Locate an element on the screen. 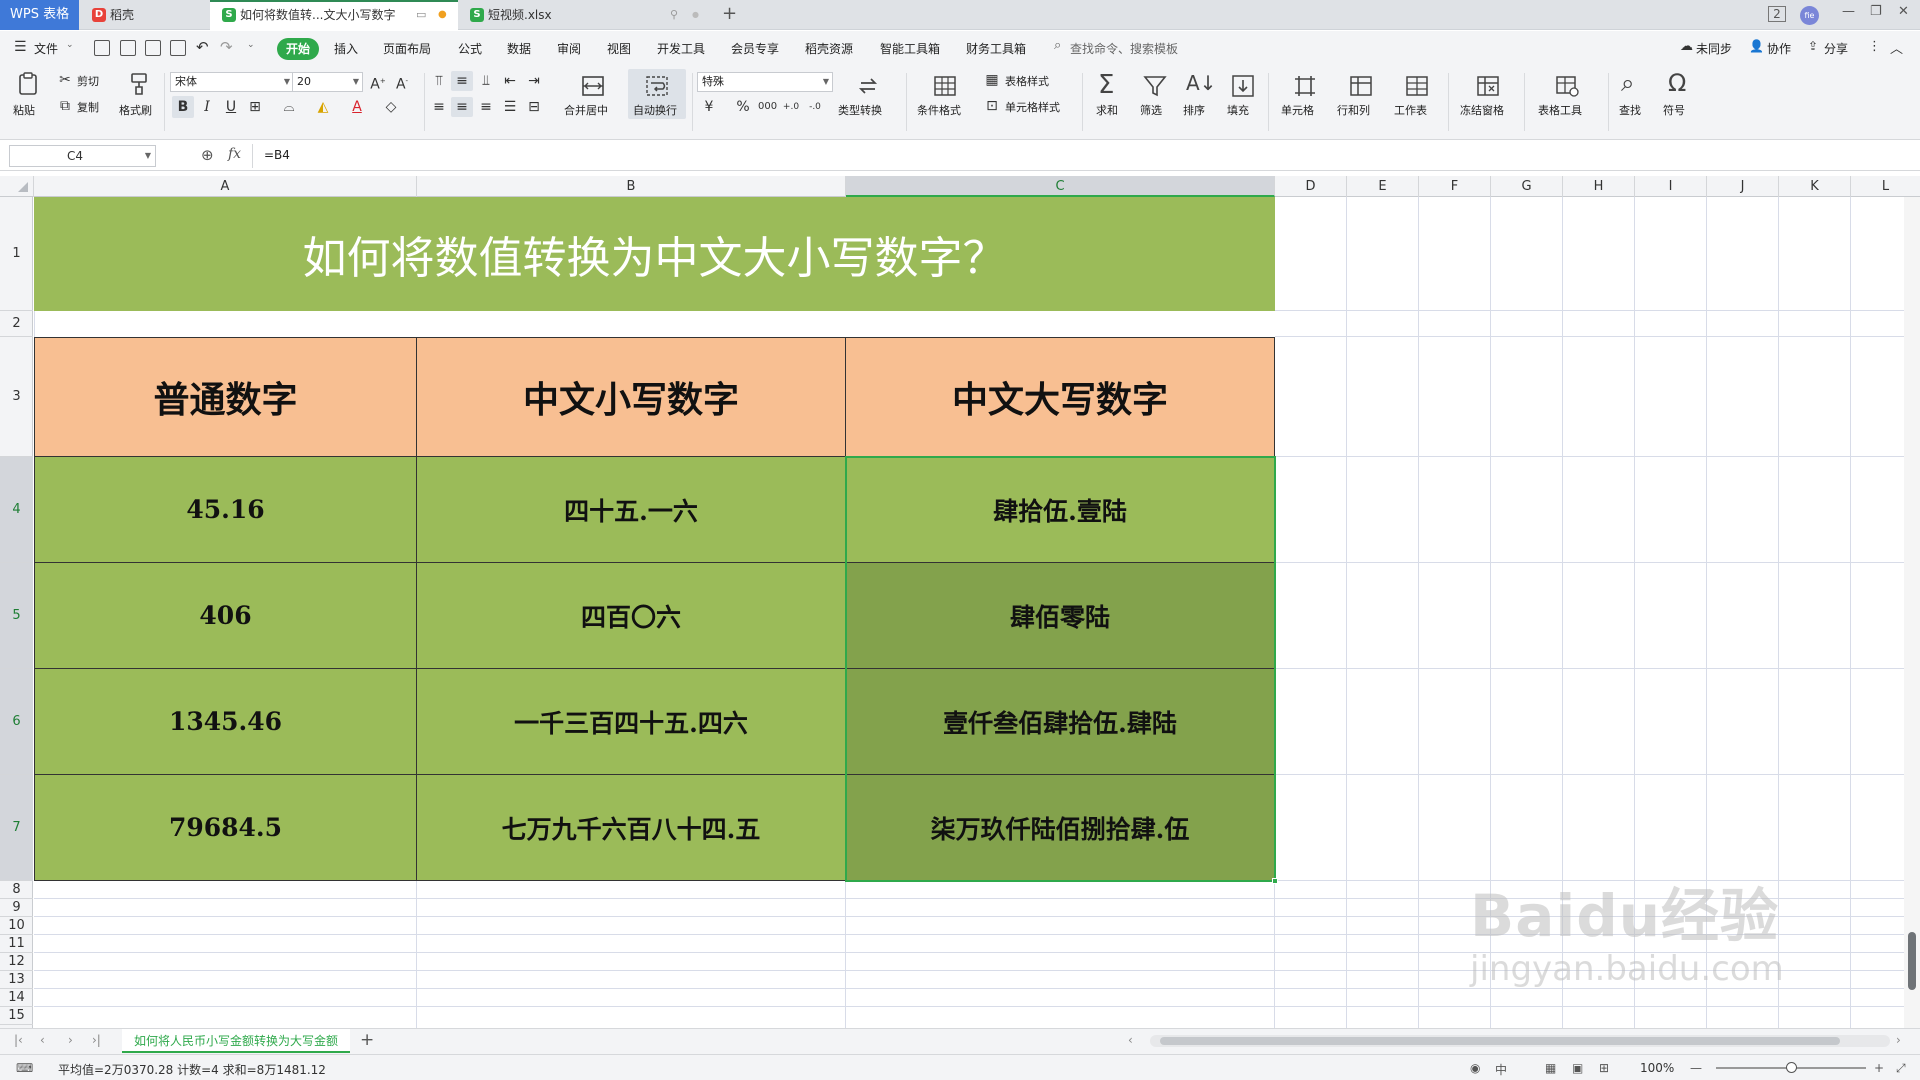 Image resolution: width=1920 pixels, height=1080 pixels. tab-insert: 插入 is located at coordinates (346, 48).